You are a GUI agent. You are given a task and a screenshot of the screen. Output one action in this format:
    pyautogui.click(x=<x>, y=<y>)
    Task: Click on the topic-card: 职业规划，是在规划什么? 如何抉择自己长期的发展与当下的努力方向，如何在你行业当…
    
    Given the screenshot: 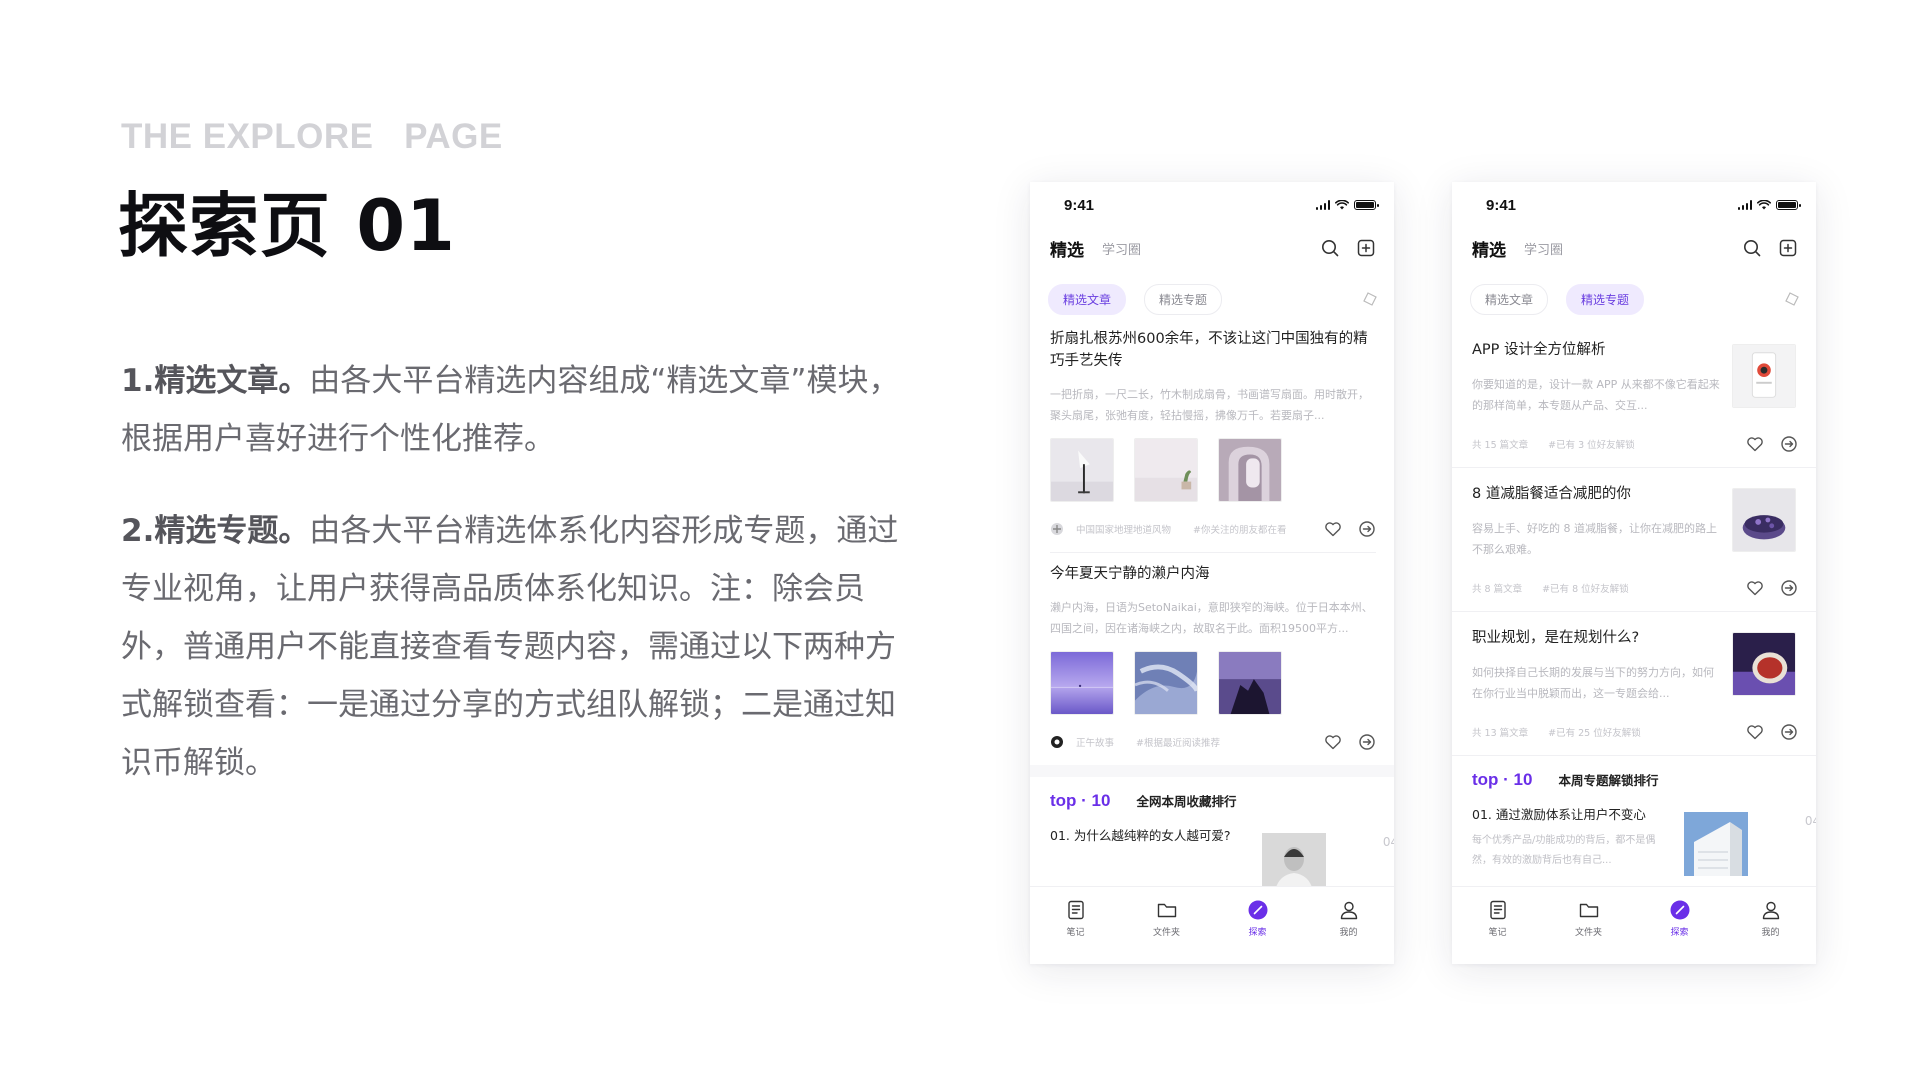 What is the action you would take?
    pyautogui.click(x=1634, y=684)
    